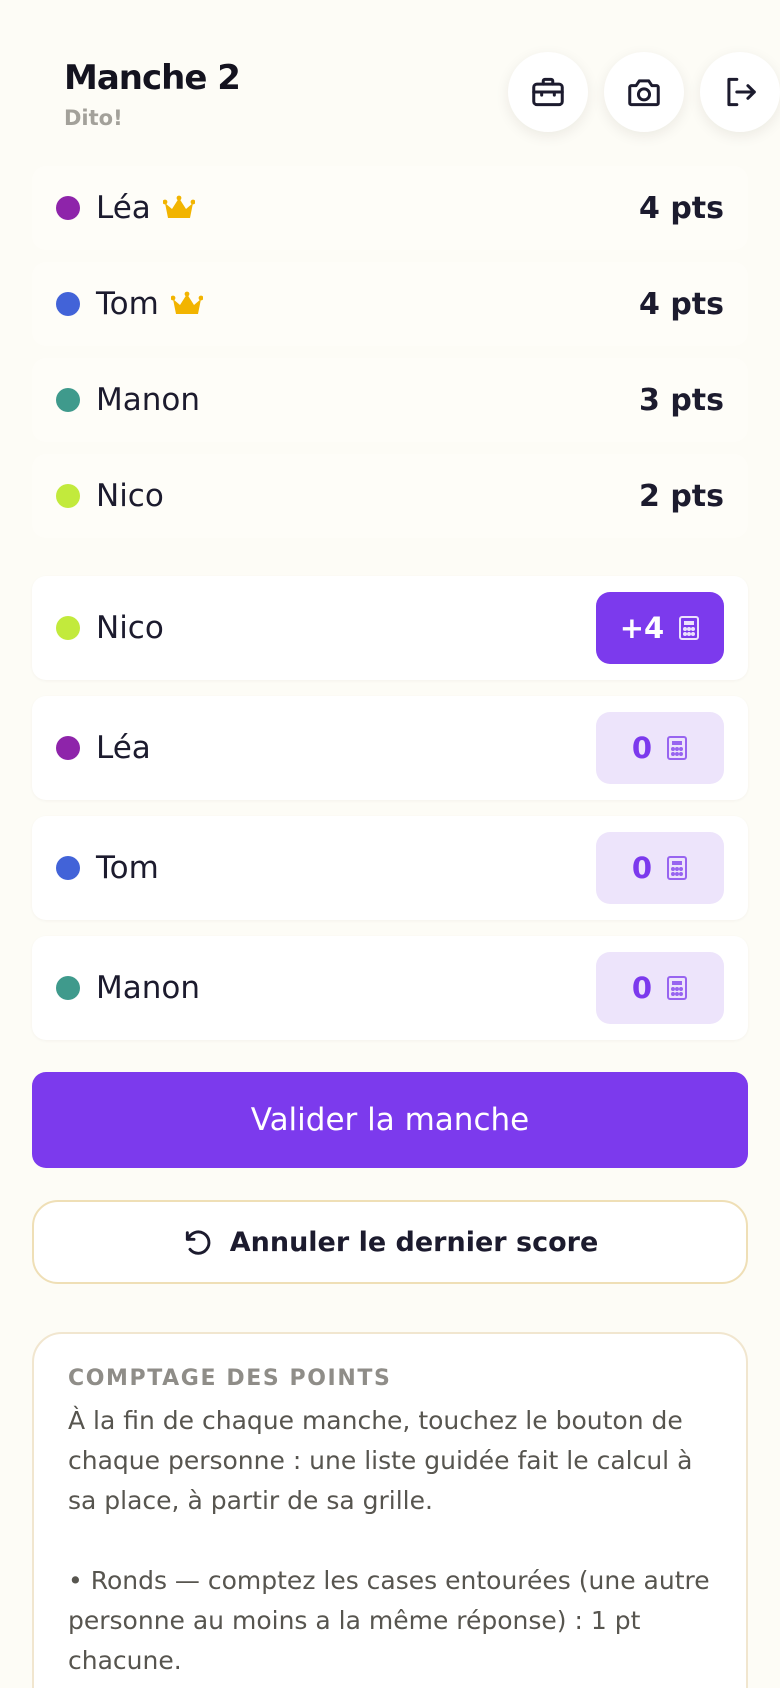  Describe the element at coordinates (390, 988) in the screenshot. I see `score-card: Manon 0` at that location.